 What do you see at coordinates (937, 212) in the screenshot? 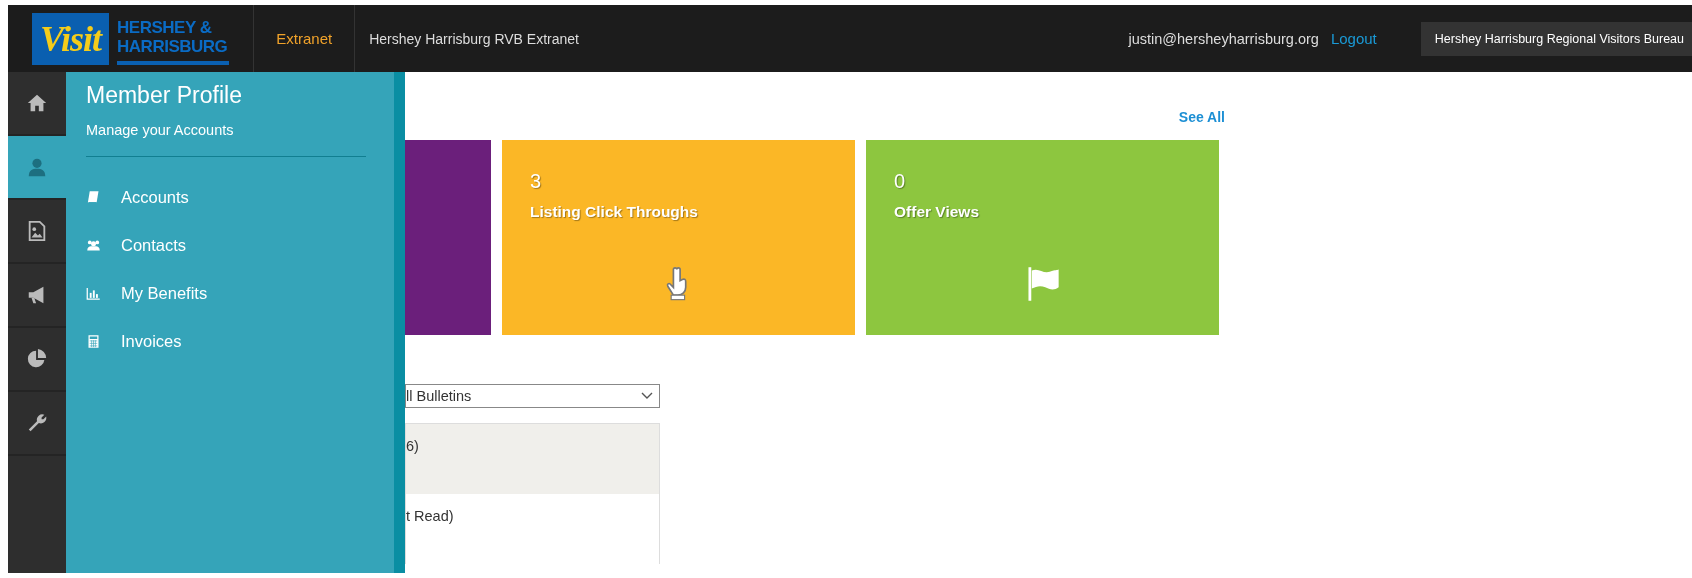
I see `stat-label: Offer Views` at bounding box center [937, 212].